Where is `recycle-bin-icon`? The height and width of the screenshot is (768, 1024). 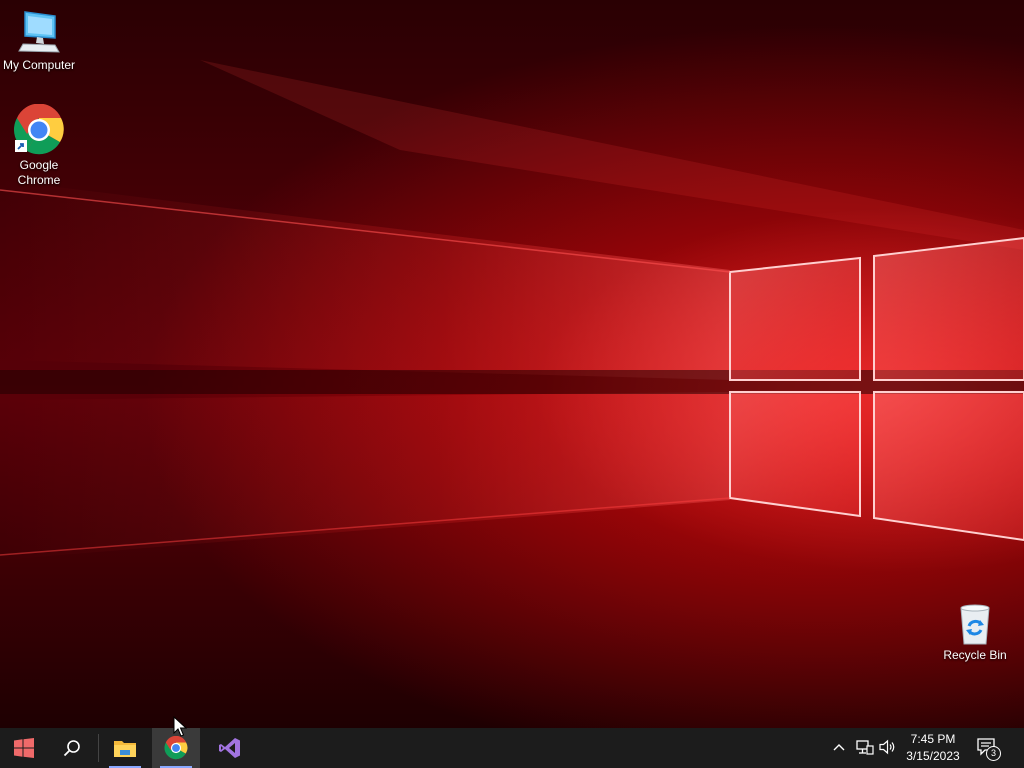
recycle-bin-icon is located at coordinates (975, 624).